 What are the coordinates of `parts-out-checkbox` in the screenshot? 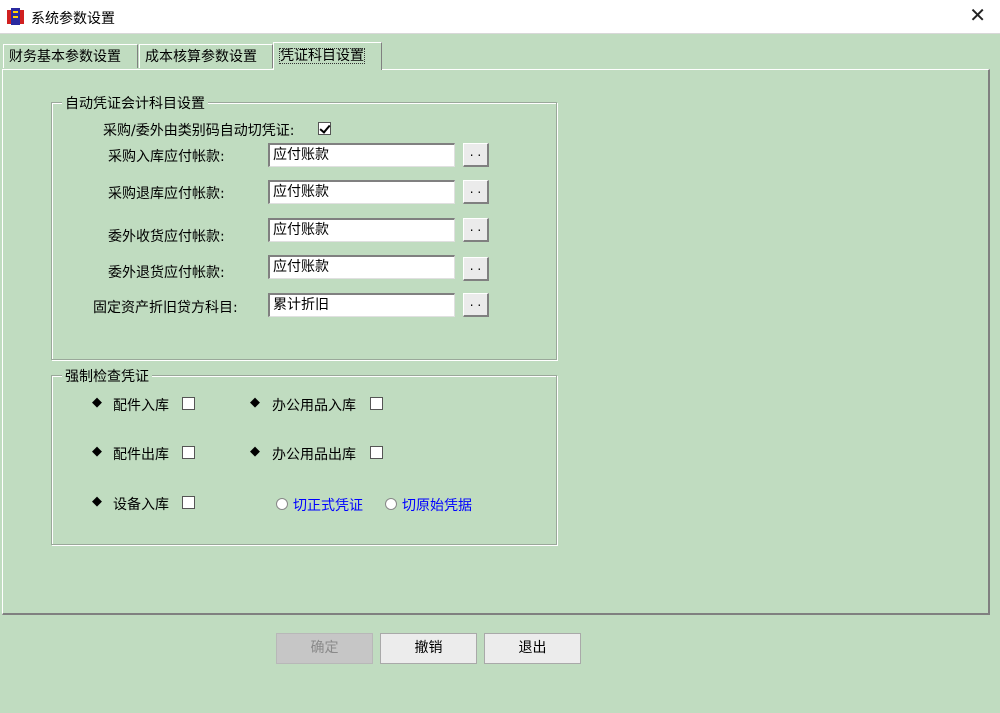 It's located at (188, 452).